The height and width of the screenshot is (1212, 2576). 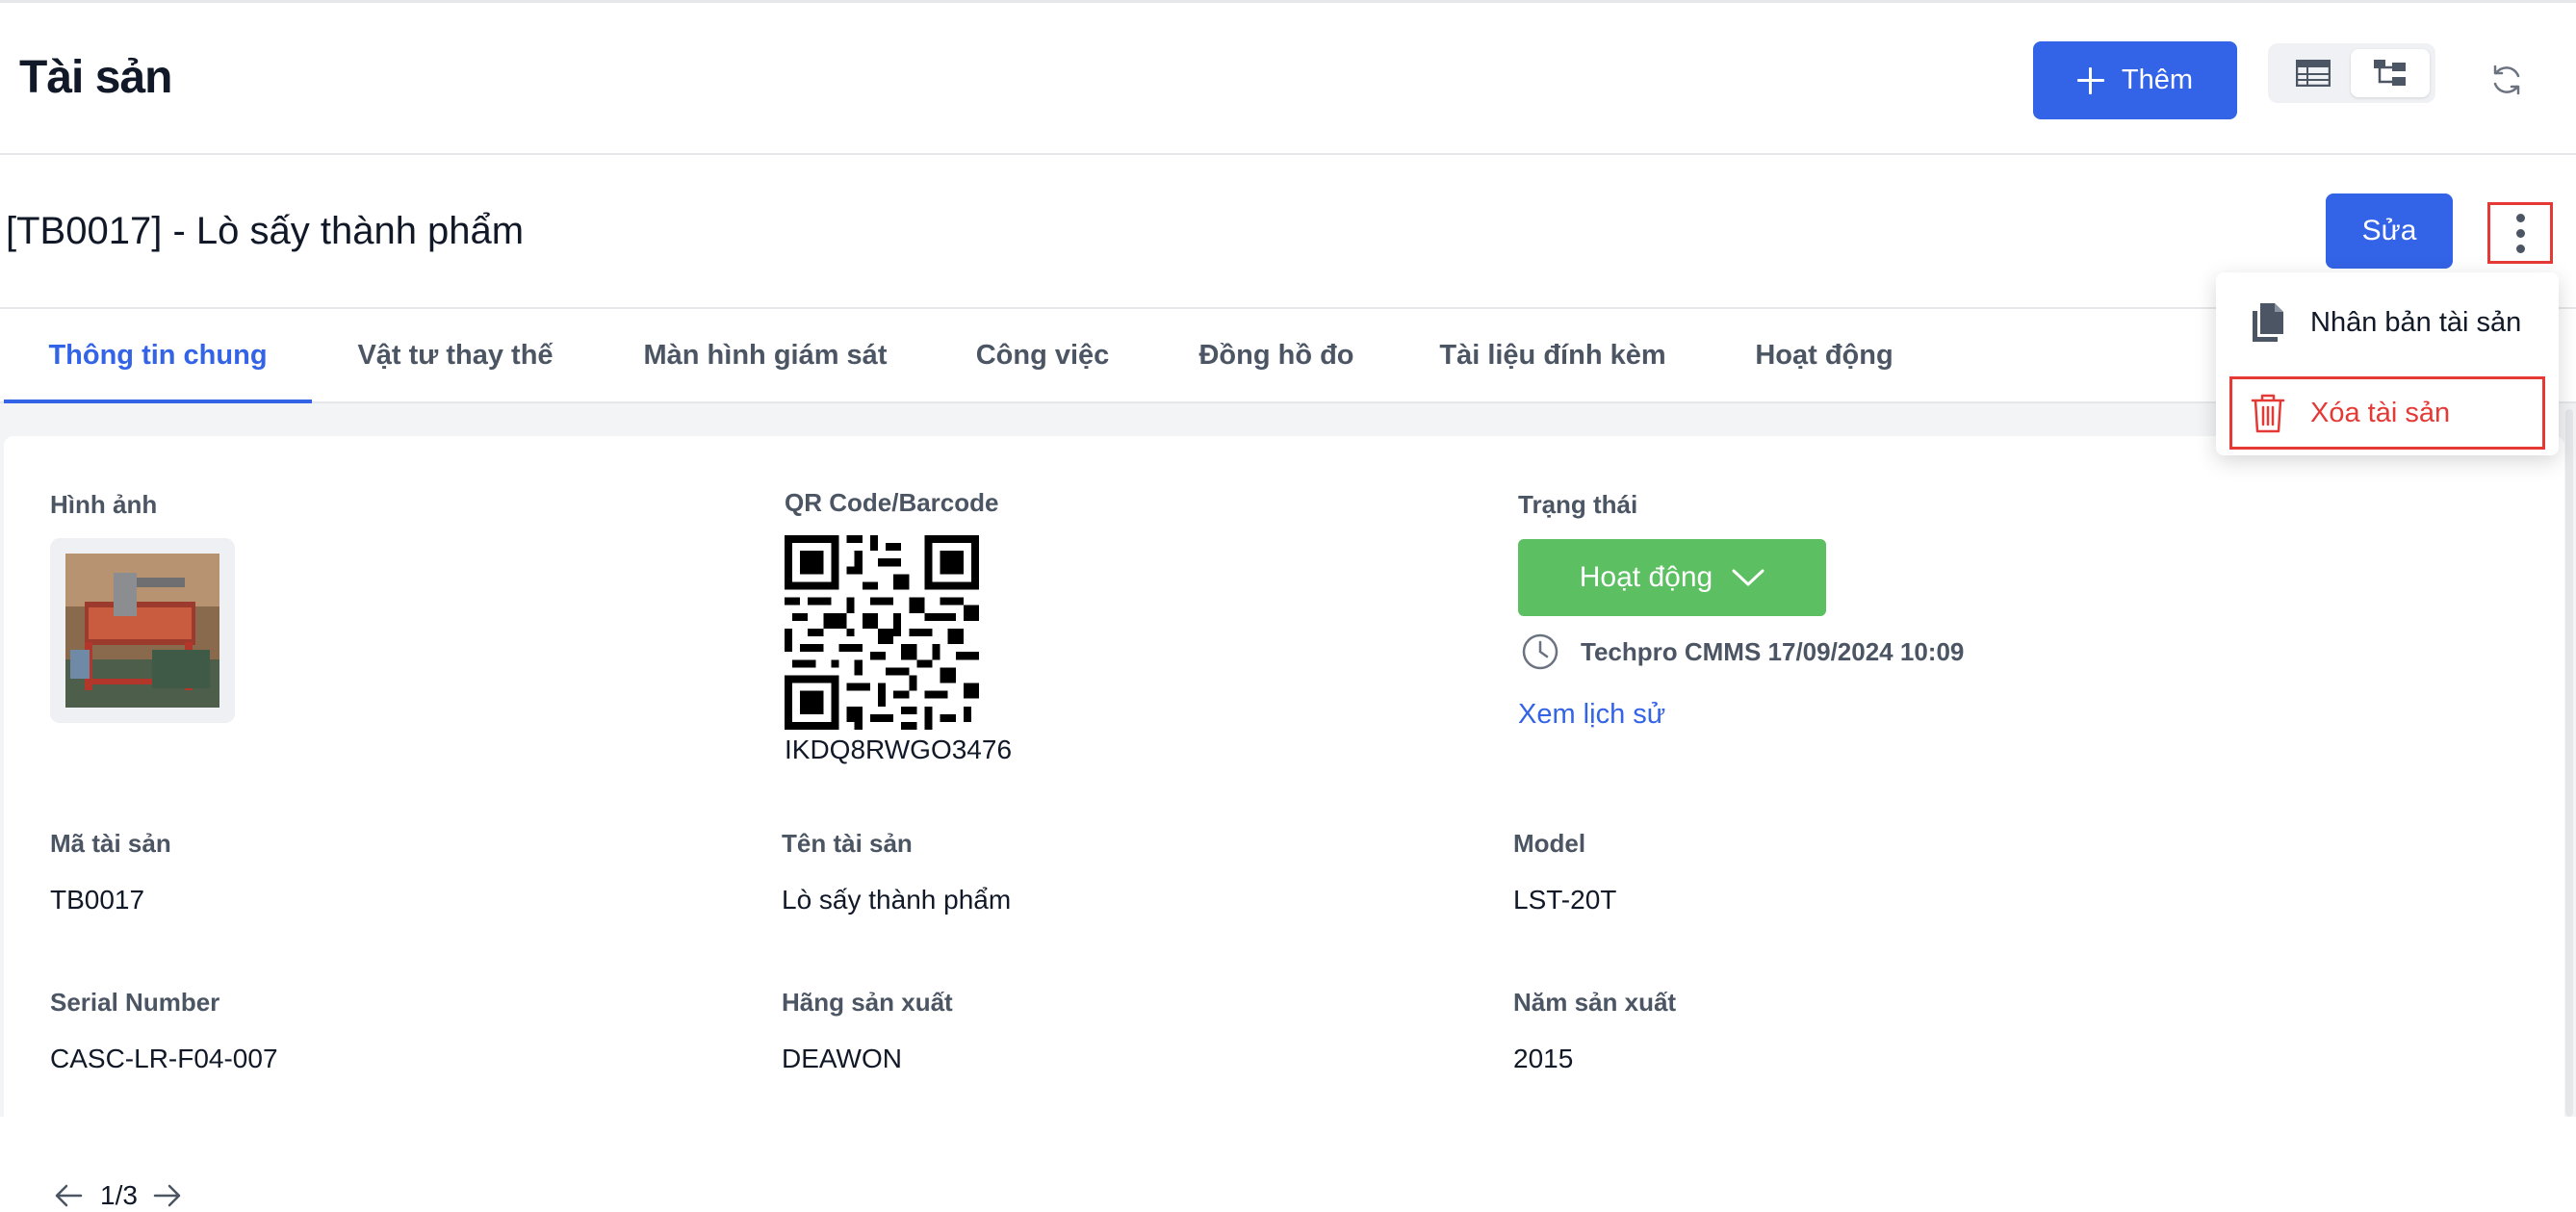 I want to click on status-meta: Techpro CMMS 17/09/2024 10:09, so click(x=1743, y=652).